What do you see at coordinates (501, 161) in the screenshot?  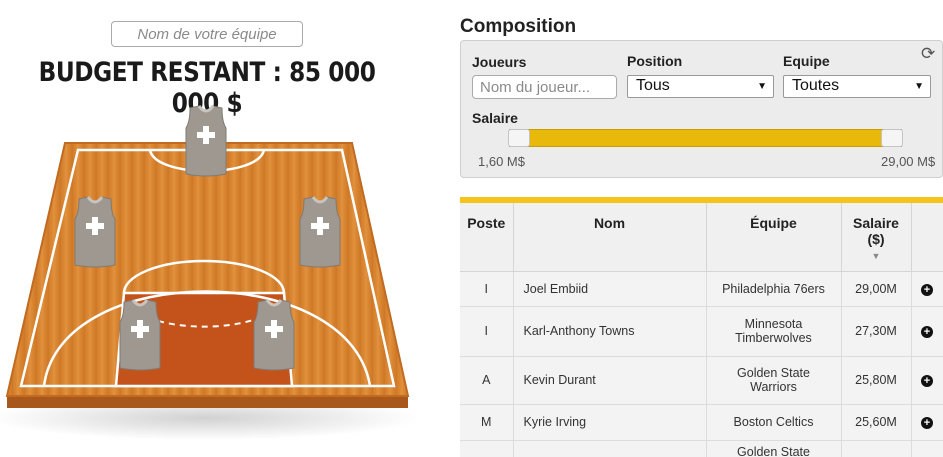 I see `salary-min-label: 1,60 M$` at bounding box center [501, 161].